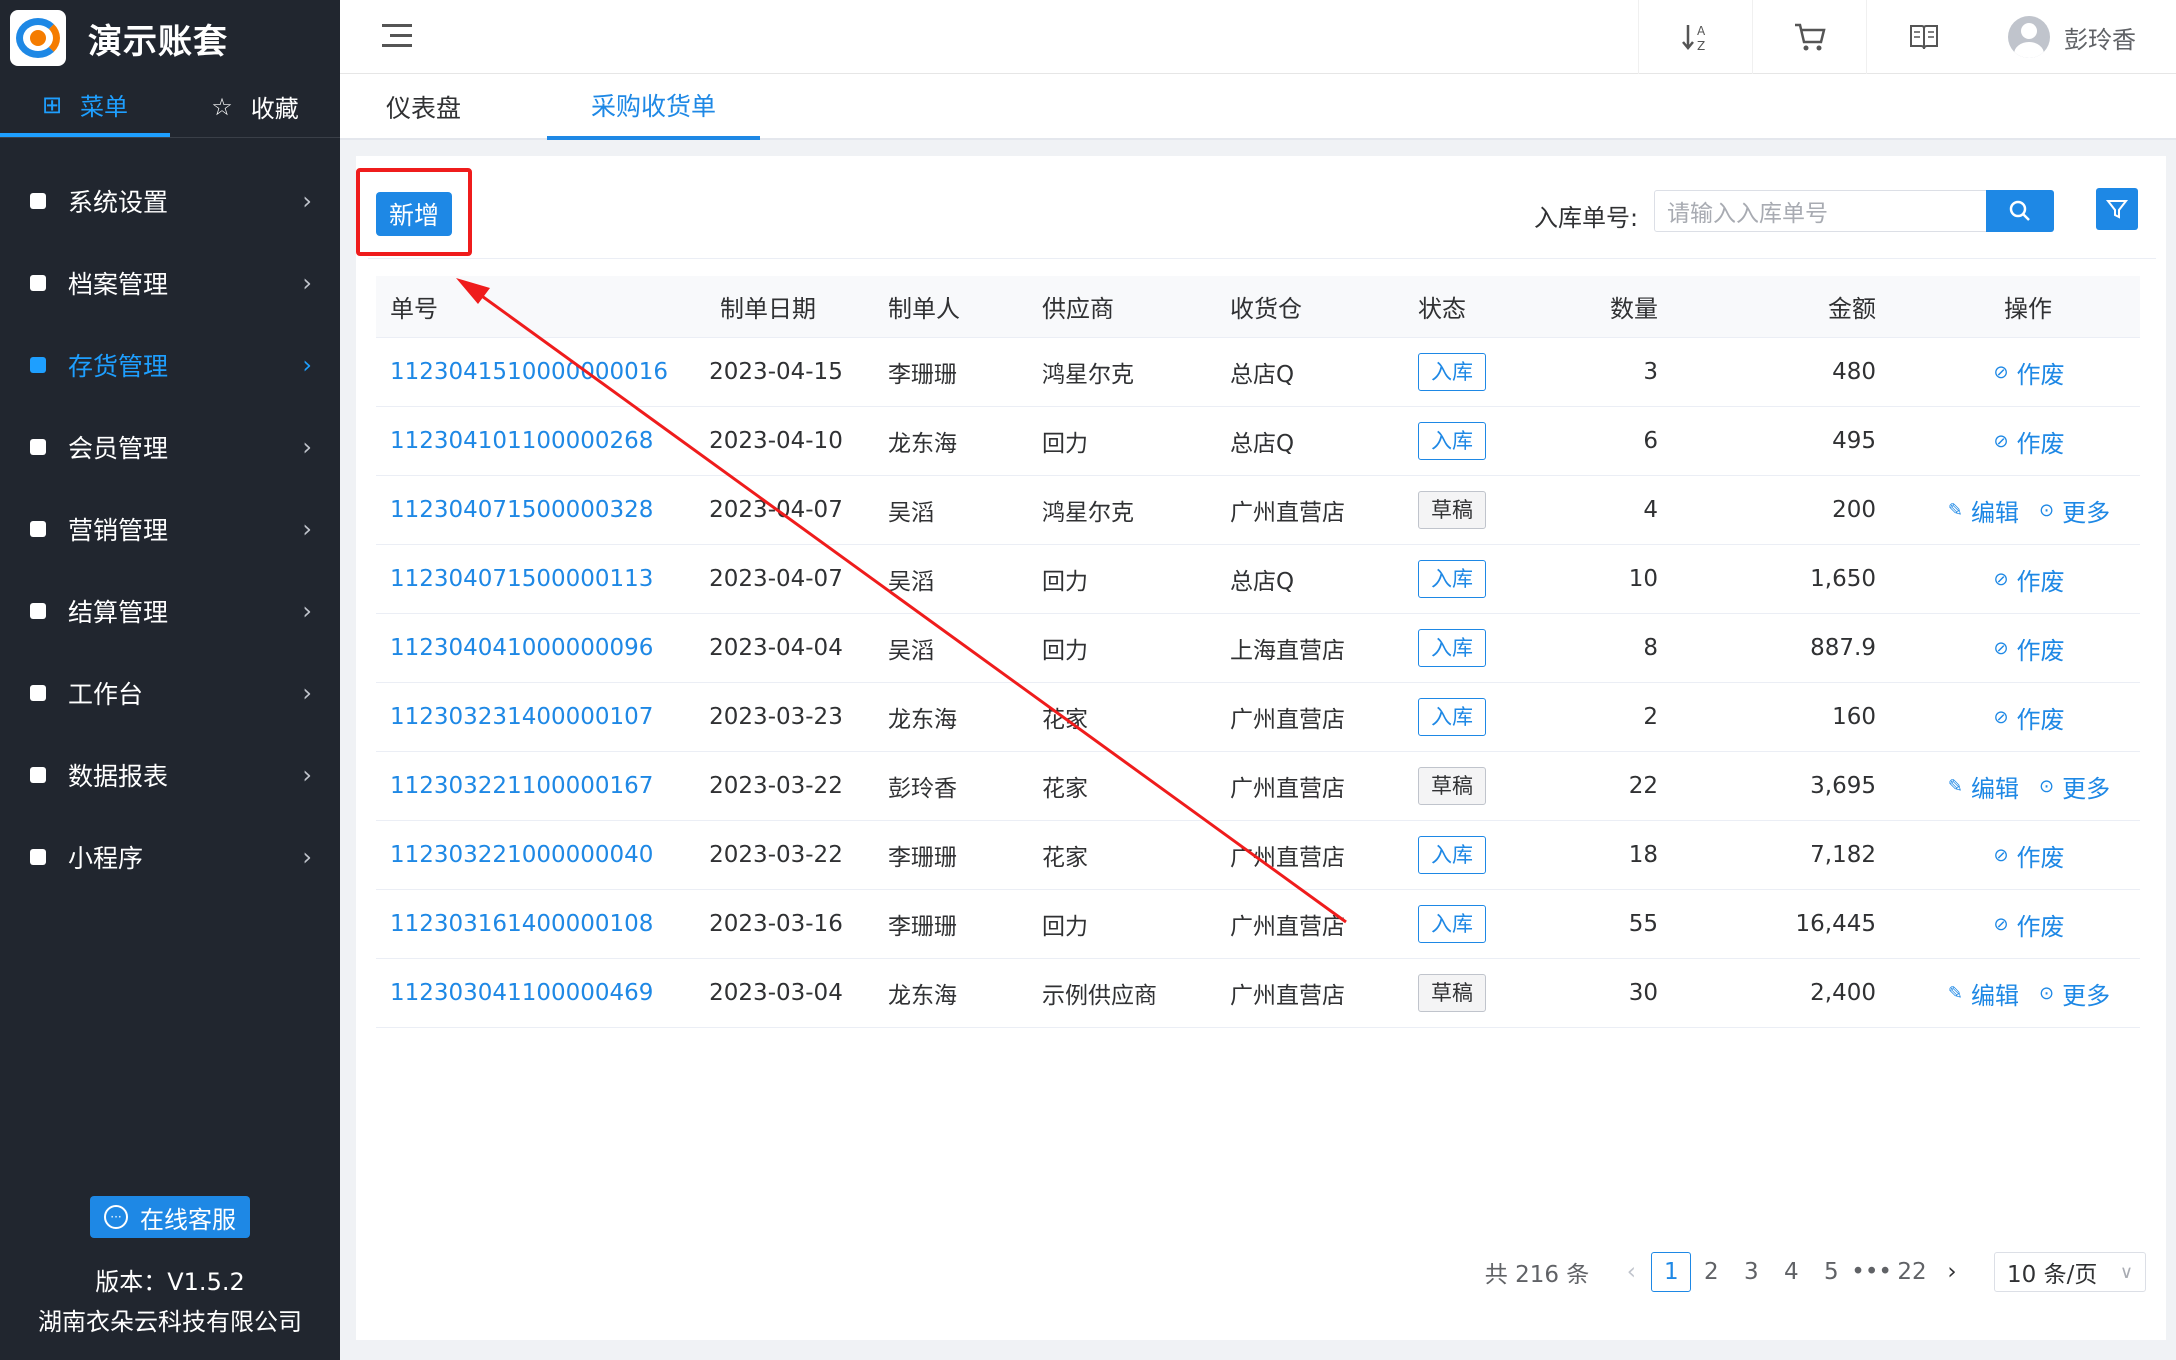 The width and height of the screenshot is (2176, 1360). I want to click on avatar, so click(2029, 37).